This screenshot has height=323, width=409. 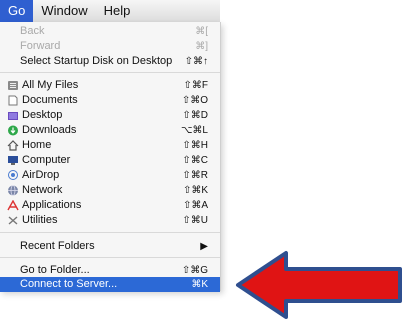 I want to click on shortcut: ⇧⌘R, so click(x=195, y=175).